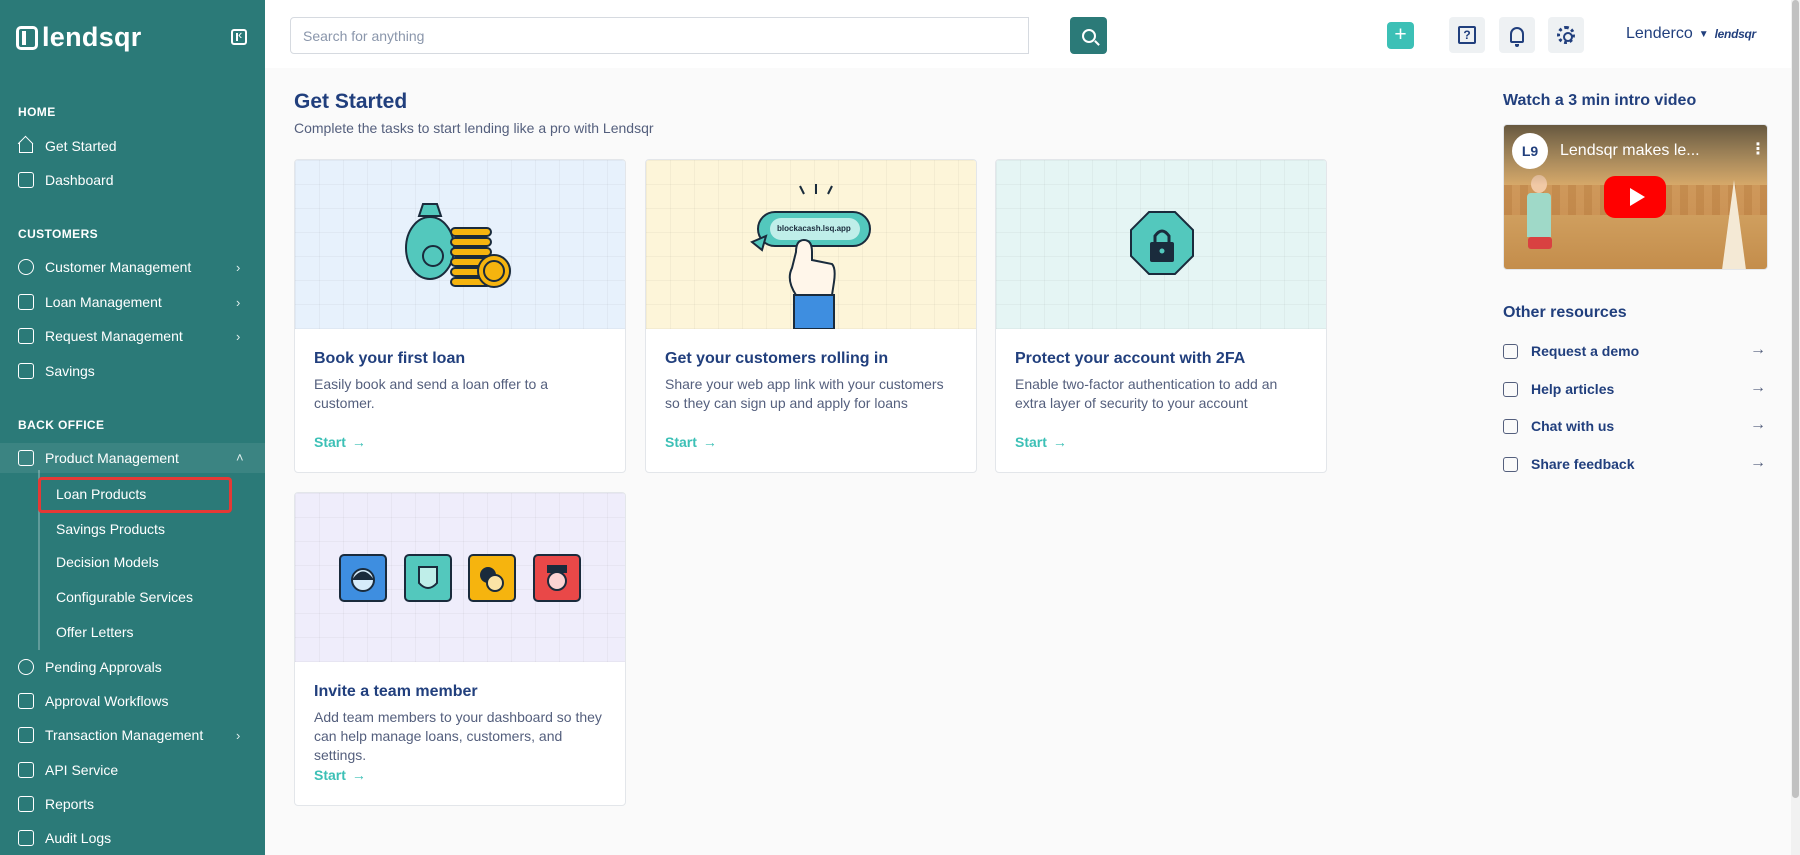  I want to click on sidebar-item-label: Dashboard, so click(79, 180).